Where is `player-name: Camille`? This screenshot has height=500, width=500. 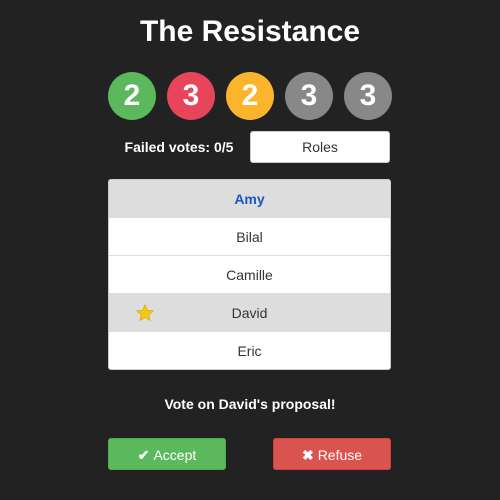 player-name: Camille is located at coordinates (249, 275).